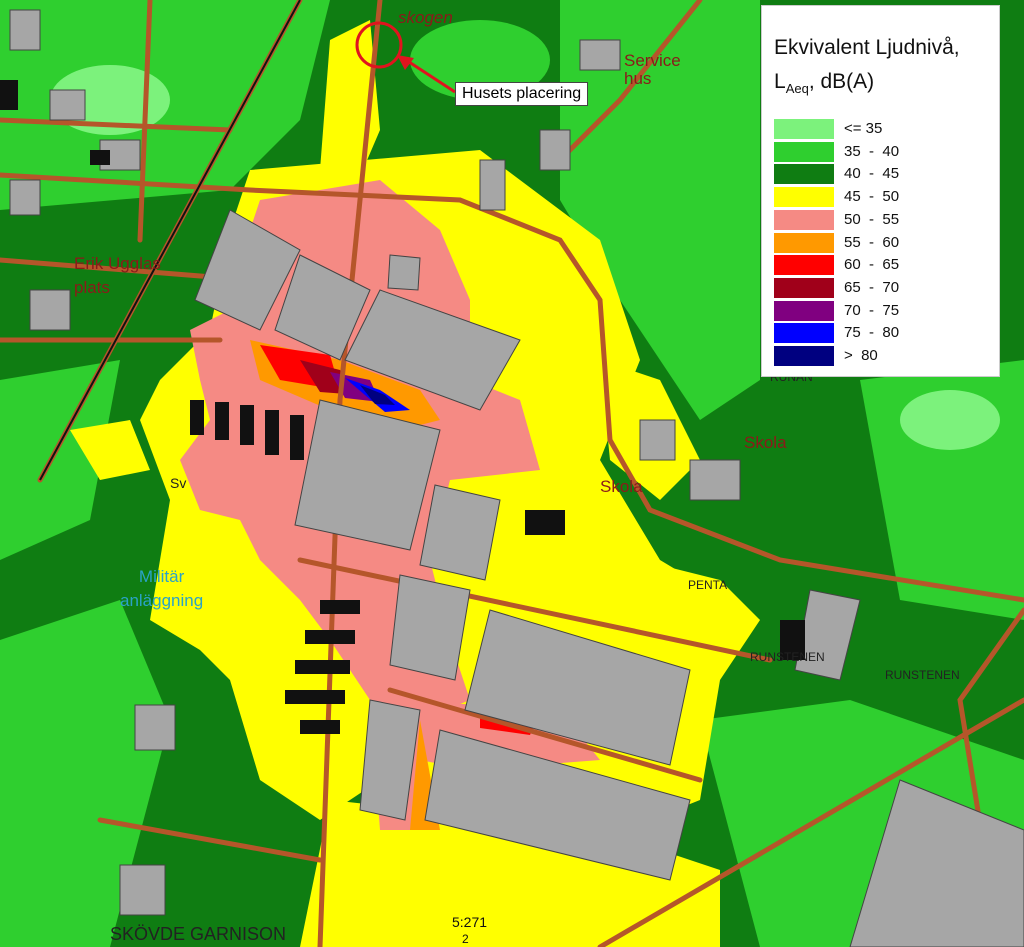 This screenshot has width=1024, height=947. Describe the element at coordinates (198, 934) in the screenshot. I see `label-skovde-garnison: SKÖVDE GARNISON` at that location.